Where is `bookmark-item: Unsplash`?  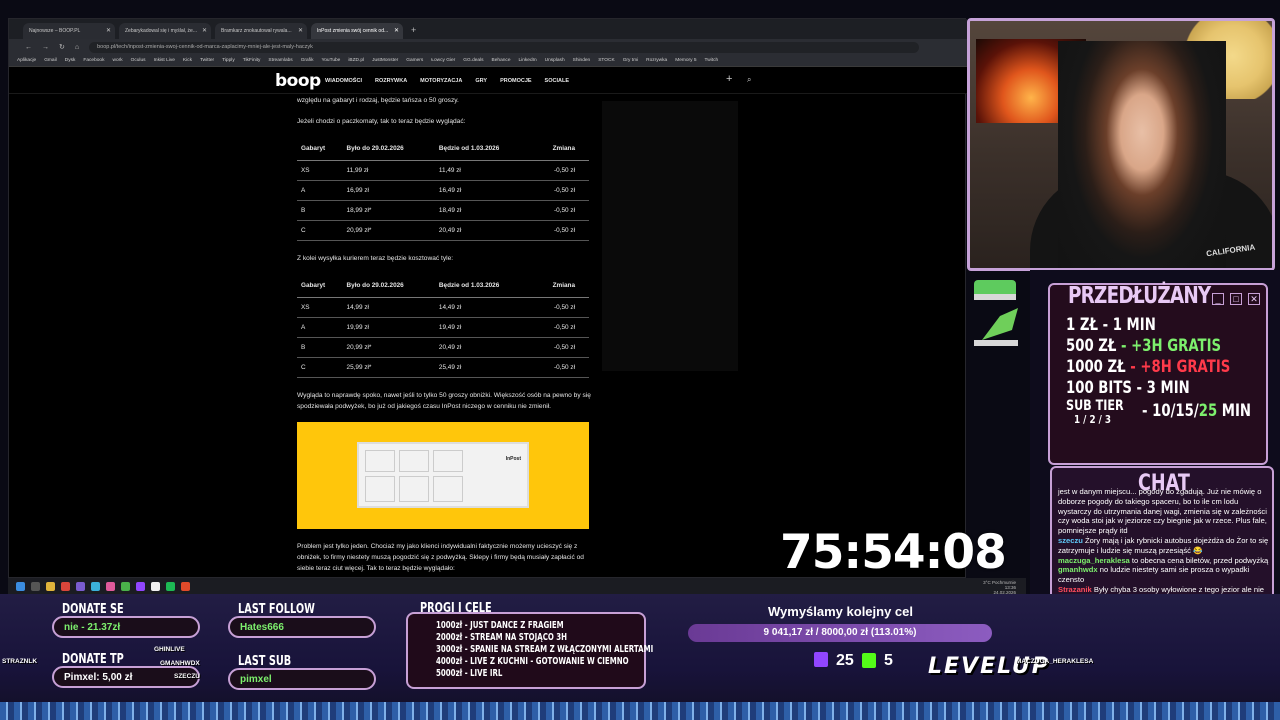 bookmark-item: Unsplash is located at coordinates (555, 60).